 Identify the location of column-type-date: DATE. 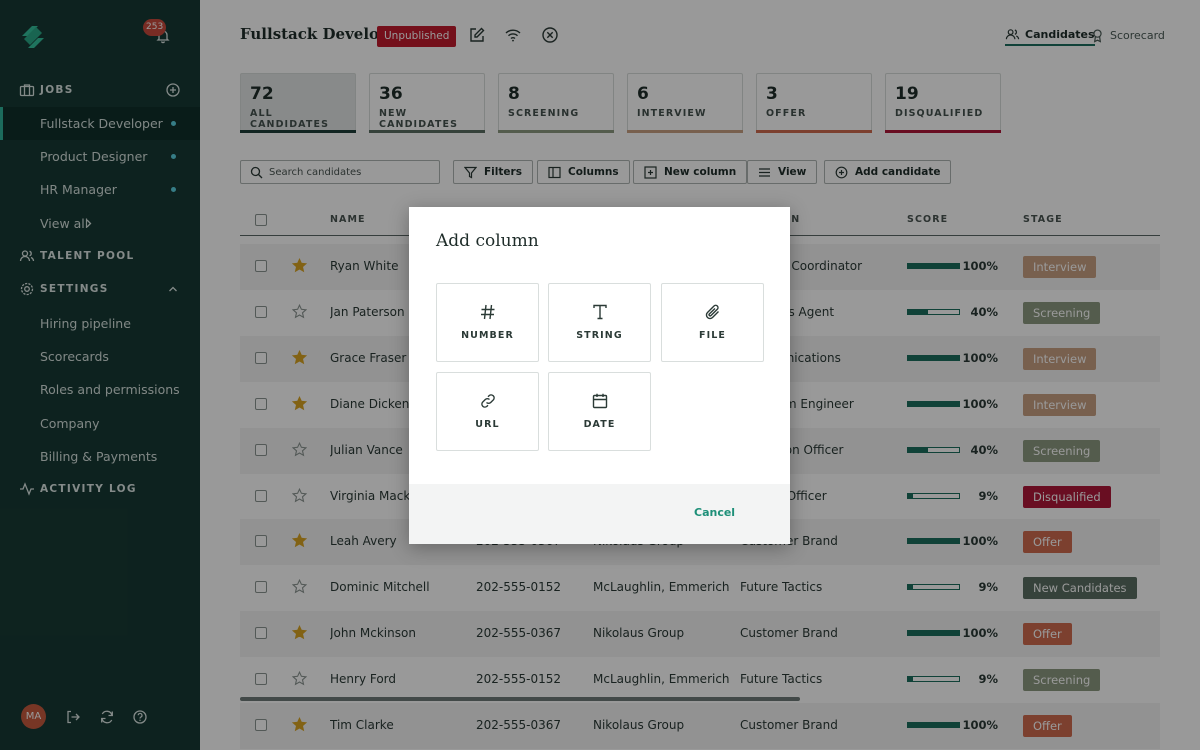
(599, 411).